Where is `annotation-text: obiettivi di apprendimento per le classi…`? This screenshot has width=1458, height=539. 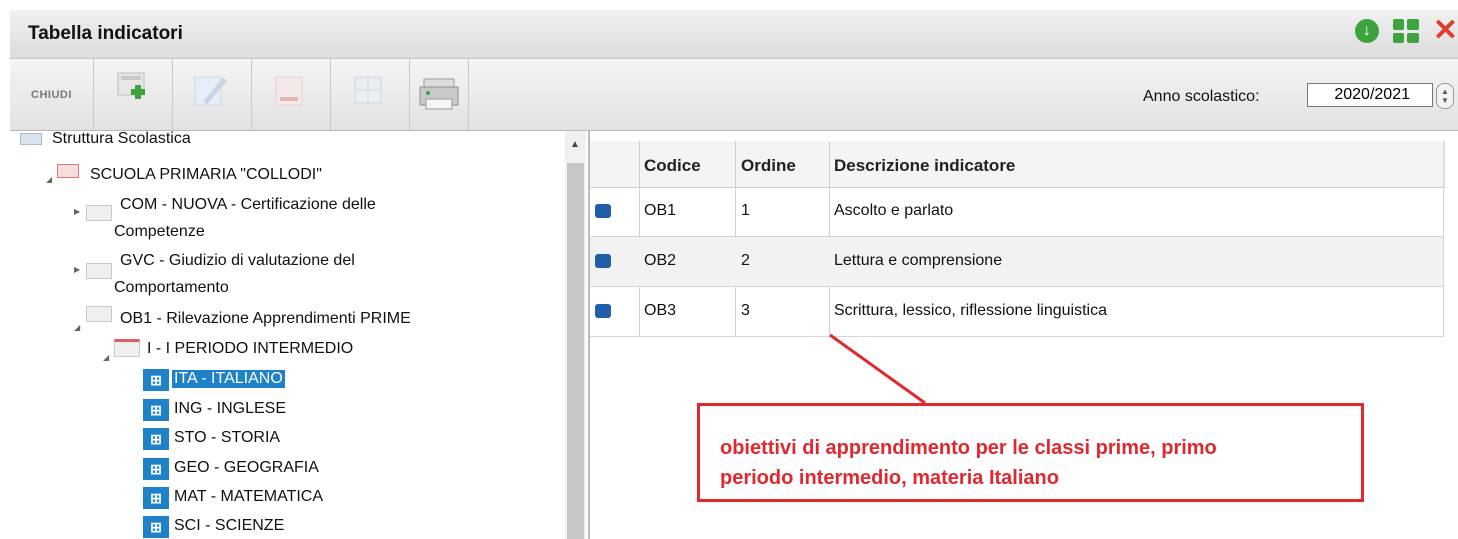 annotation-text: obiettivi di apprendimento per le classi… is located at coordinates (1040, 463).